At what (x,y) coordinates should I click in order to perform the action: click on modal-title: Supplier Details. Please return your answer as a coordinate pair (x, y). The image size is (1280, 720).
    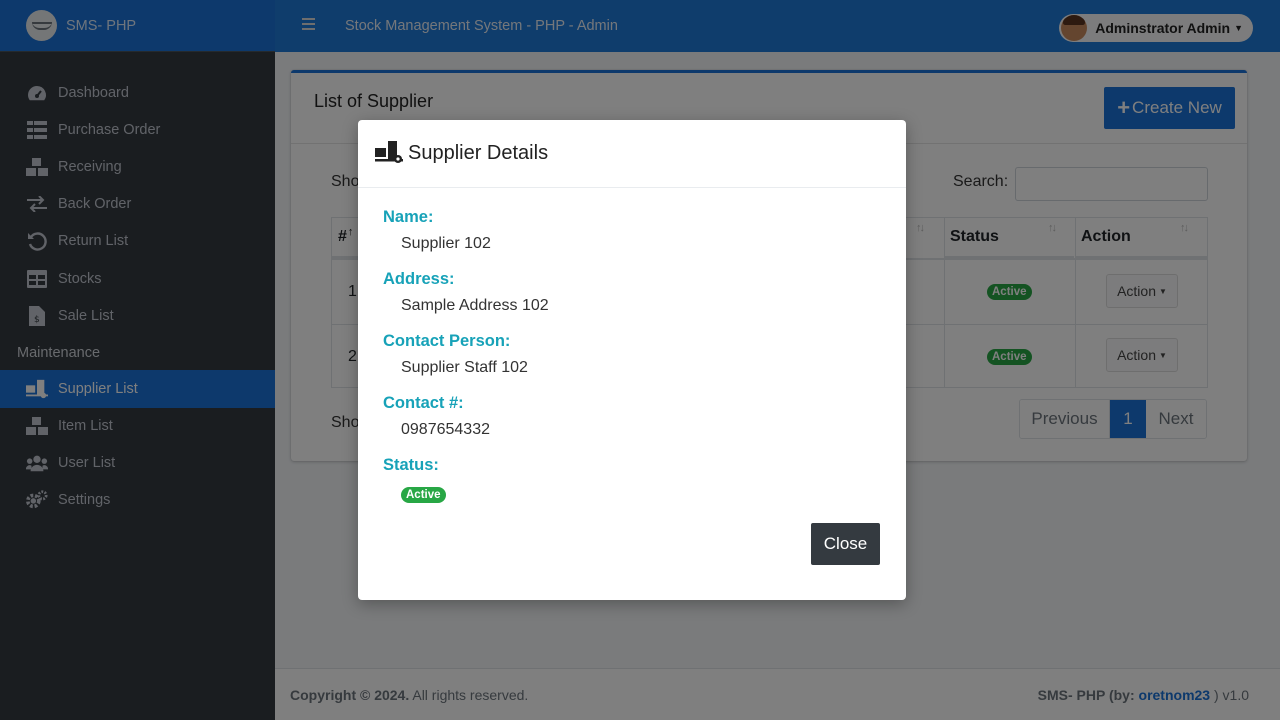
    Looking at the image, I should click on (478, 153).